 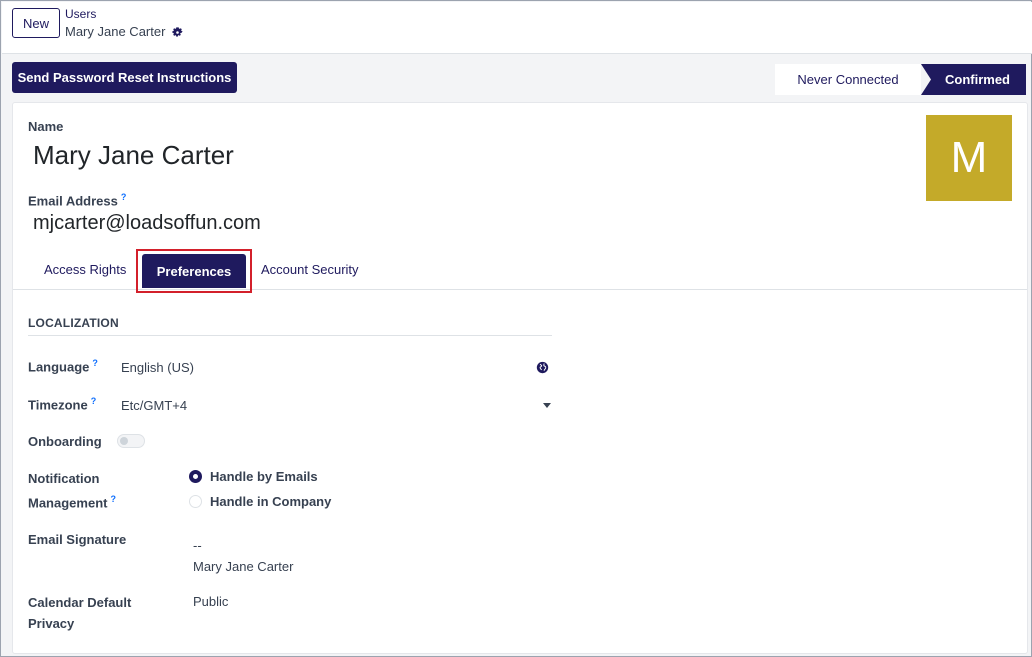 I want to click on localization-section-title: LOCALIZATION, so click(x=290, y=326).